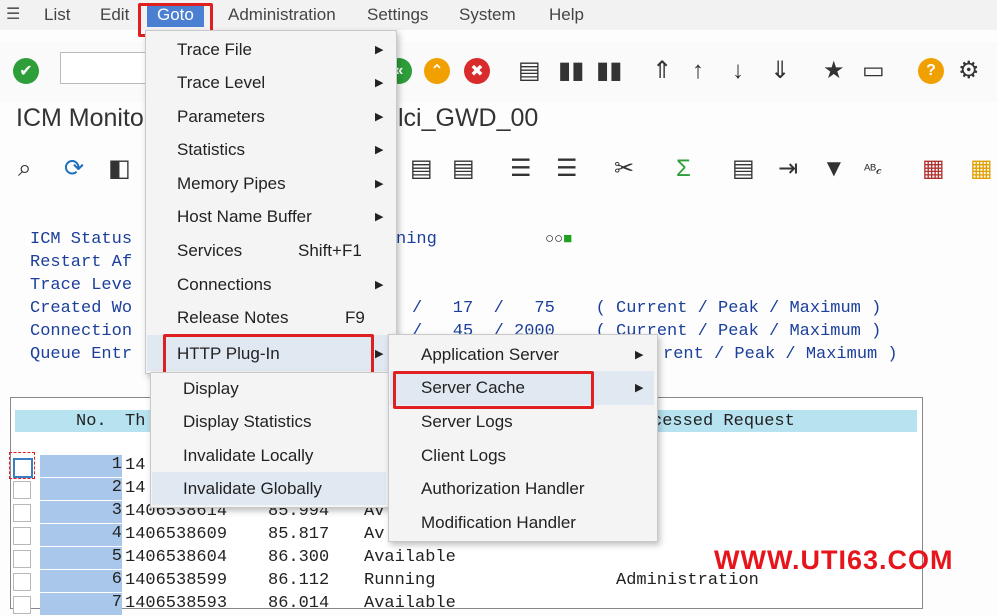 The width and height of the screenshot is (997, 616). What do you see at coordinates (211, 389) in the screenshot?
I see `cache-item-display: Display` at bounding box center [211, 389].